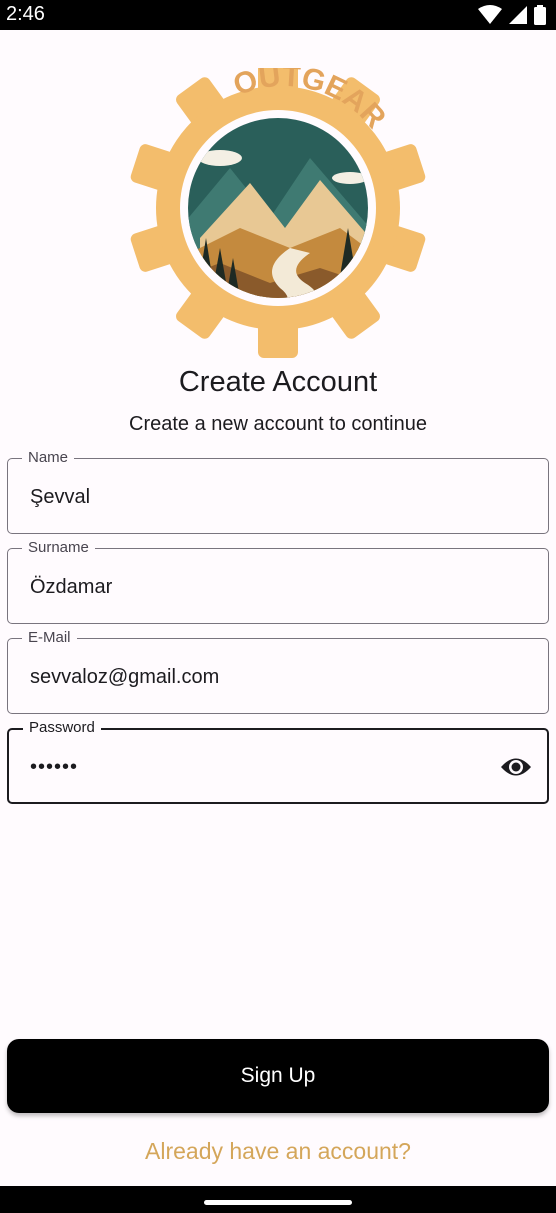 The height and width of the screenshot is (1213, 556). I want to click on signup-button-label: Sign Up, so click(278, 1075).